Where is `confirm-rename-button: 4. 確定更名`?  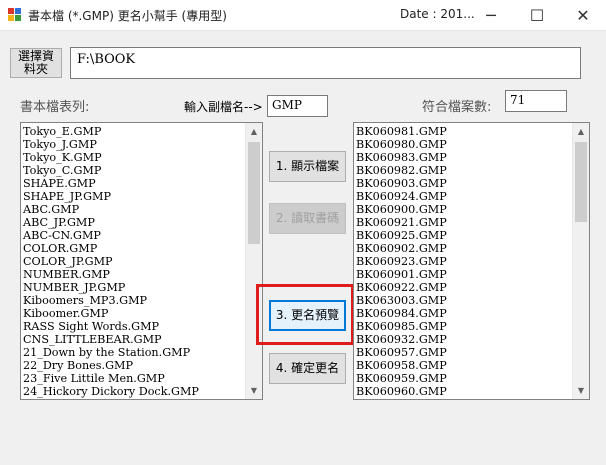
confirm-rename-button: 4. 確定更名 is located at coordinates (307, 368).